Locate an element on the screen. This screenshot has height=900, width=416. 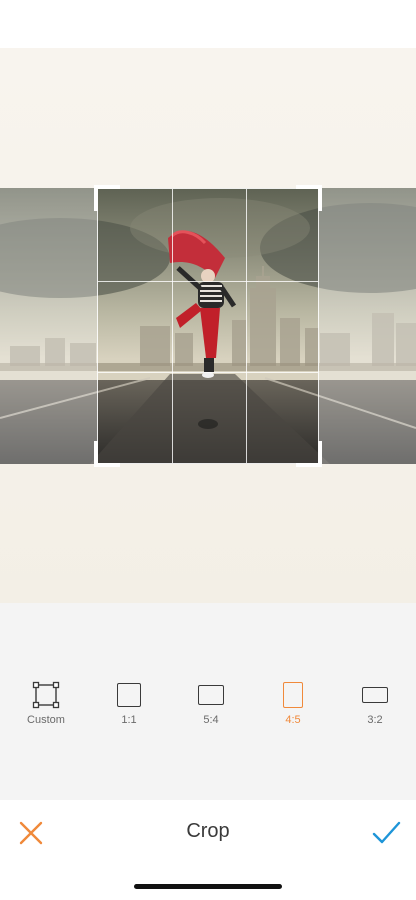
confirm-button is located at coordinates (386, 833).